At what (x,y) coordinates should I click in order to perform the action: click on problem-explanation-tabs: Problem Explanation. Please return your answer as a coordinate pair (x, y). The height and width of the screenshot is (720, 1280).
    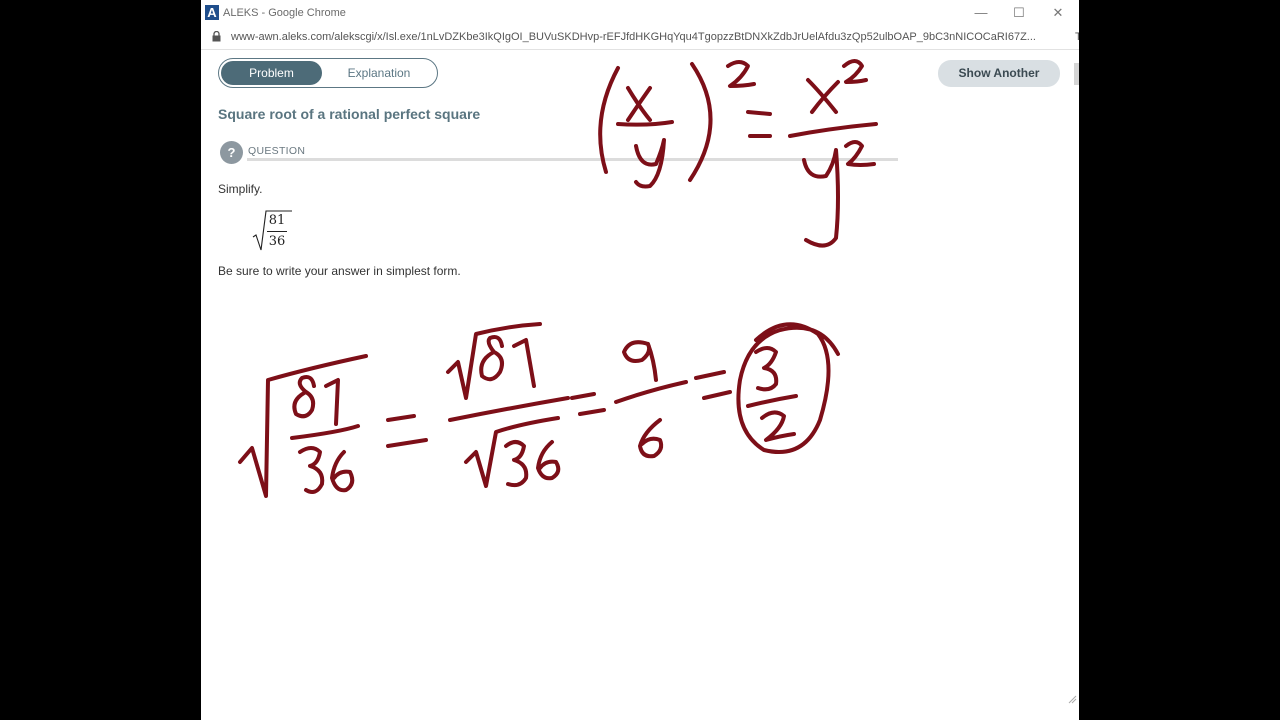
    Looking at the image, I should click on (328, 73).